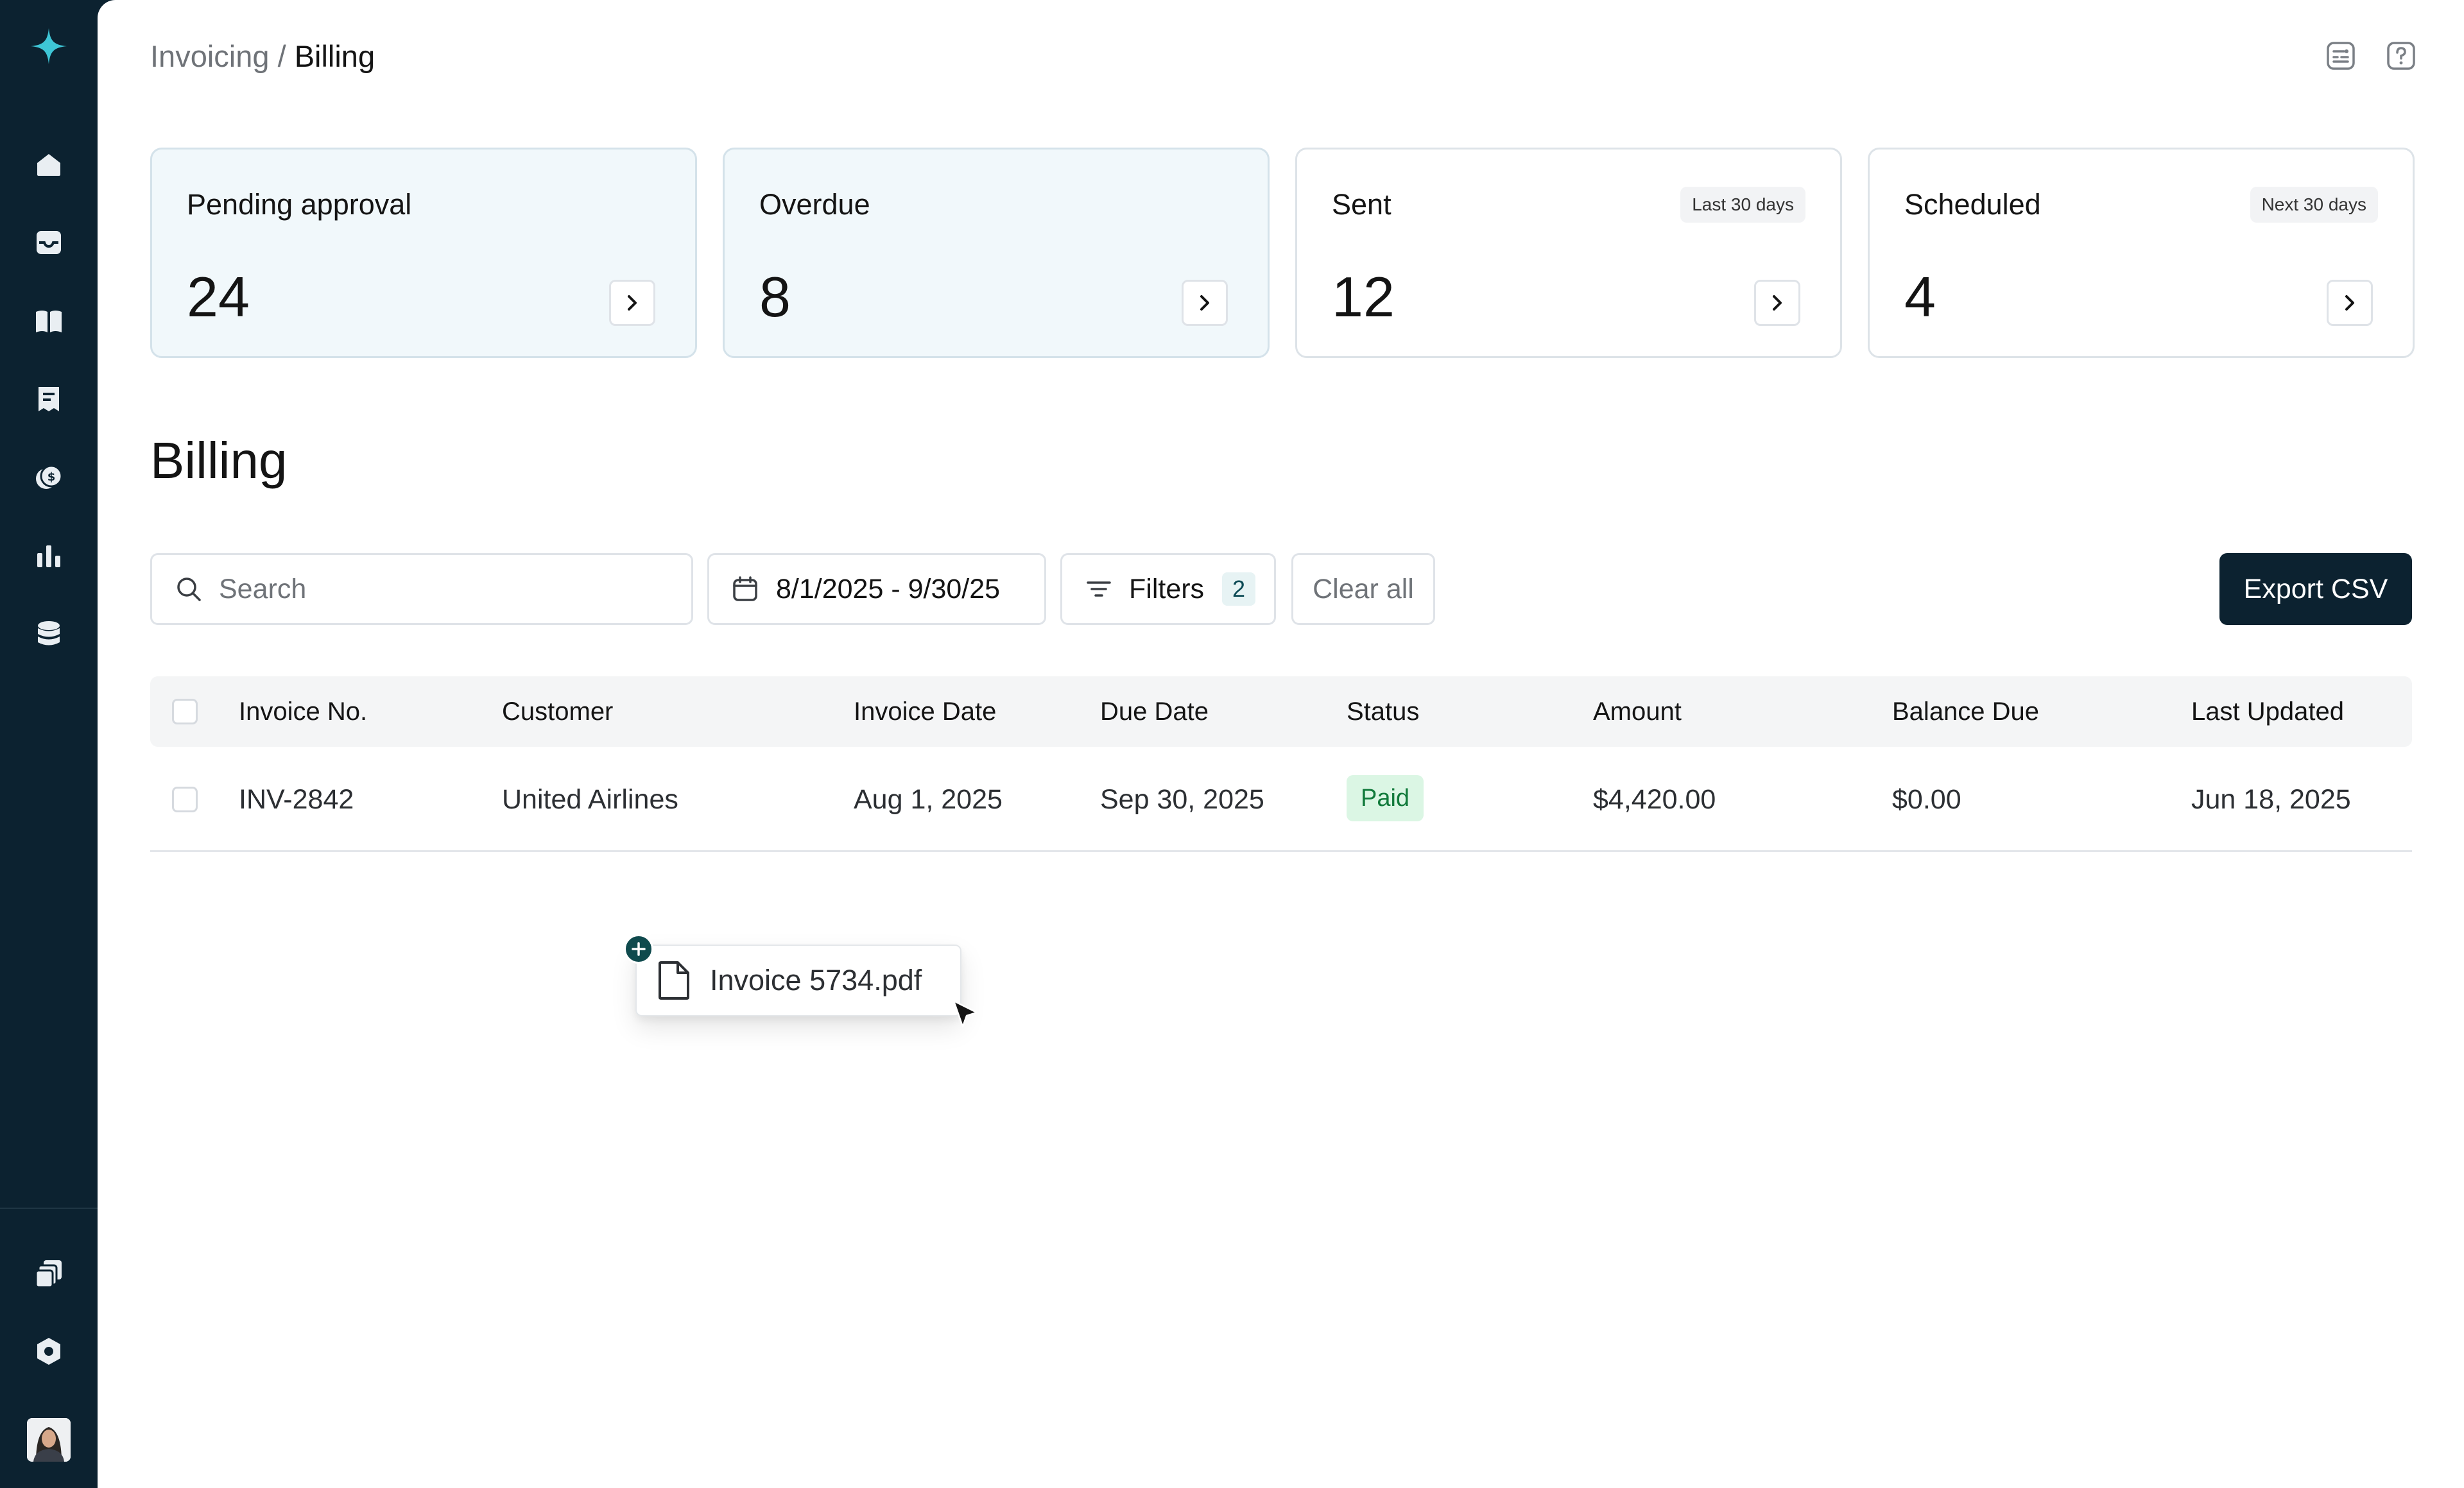 The width and height of the screenshot is (2464, 1488). Describe the element at coordinates (48, 242) in the screenshot. I see `inbox-icon` at that location.